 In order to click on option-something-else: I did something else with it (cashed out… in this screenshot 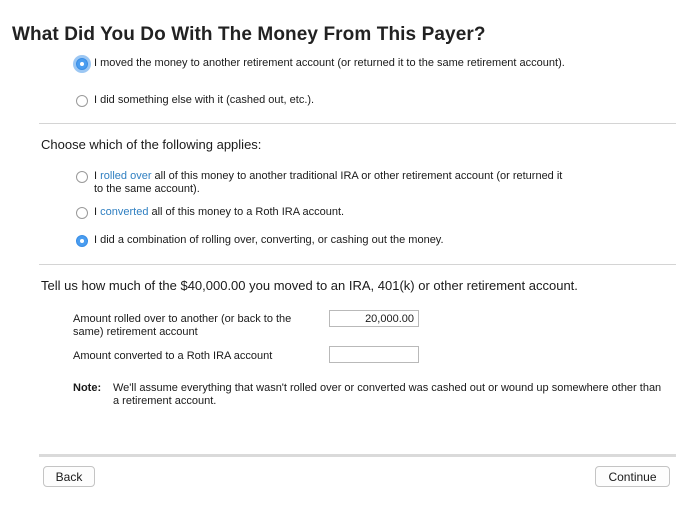, I will do `click(195, 100)`.